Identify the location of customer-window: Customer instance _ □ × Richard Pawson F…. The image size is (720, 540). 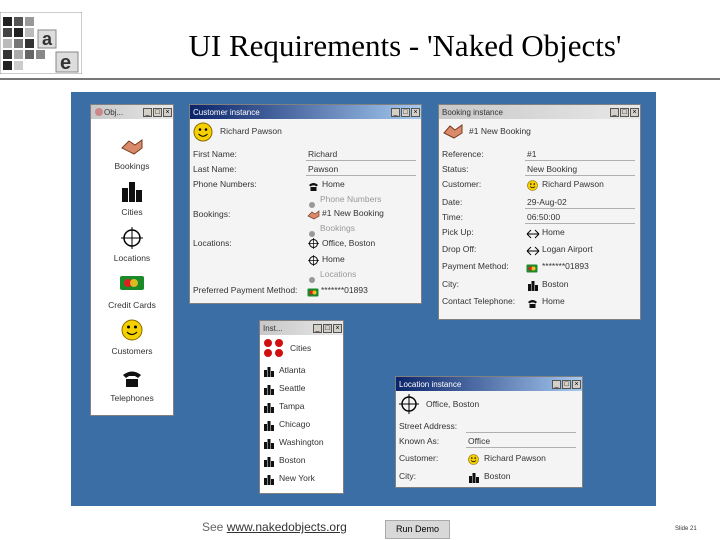
(305, 204).